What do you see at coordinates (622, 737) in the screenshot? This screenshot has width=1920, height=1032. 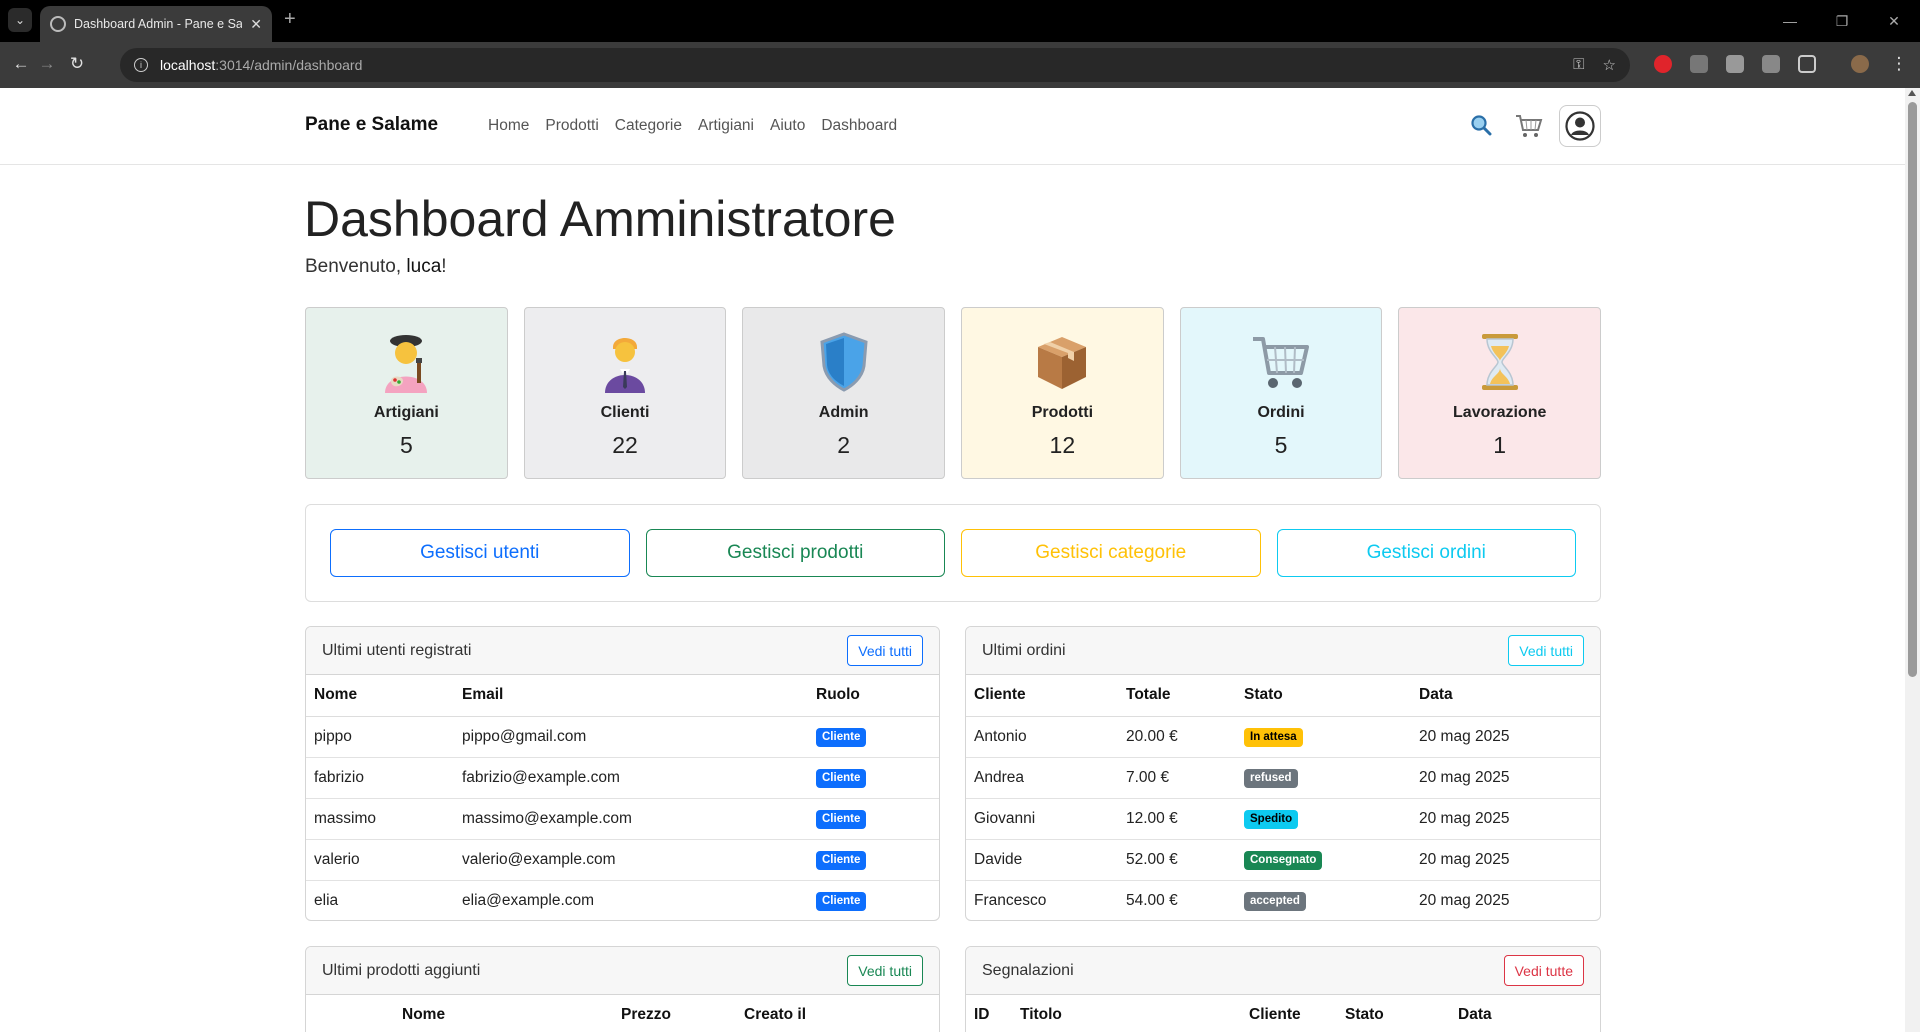 I see `table-row: pippo pippo@gmail.com Cliente` at bounding box center [622, 737].